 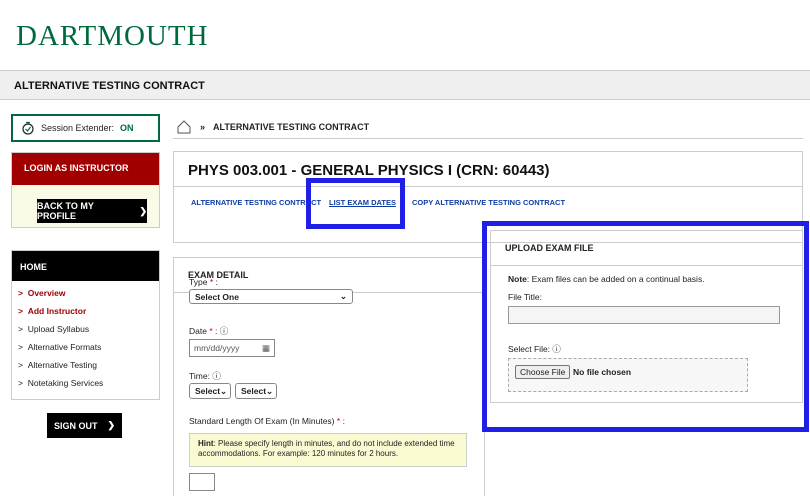 What do you see at coordinates (53, 329) in the screenshot?
I see `nav-item-upload-syllabus: > Upload Syllabus` at bounding box center [53, 329].